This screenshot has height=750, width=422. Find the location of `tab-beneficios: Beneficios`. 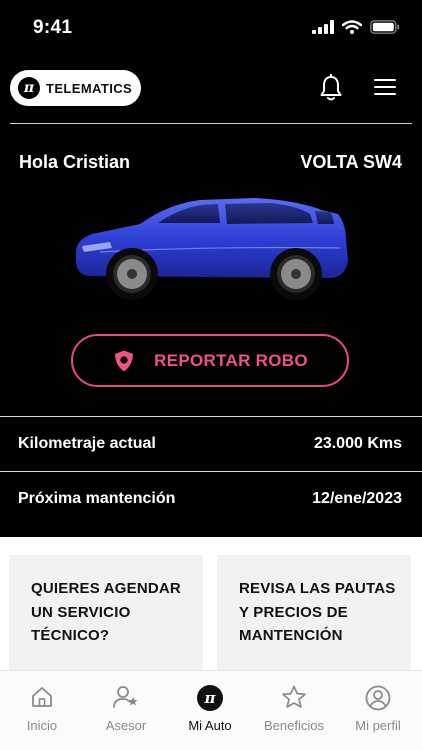

tab-beneficios: Beneficios is located at coordinates (294, 710).